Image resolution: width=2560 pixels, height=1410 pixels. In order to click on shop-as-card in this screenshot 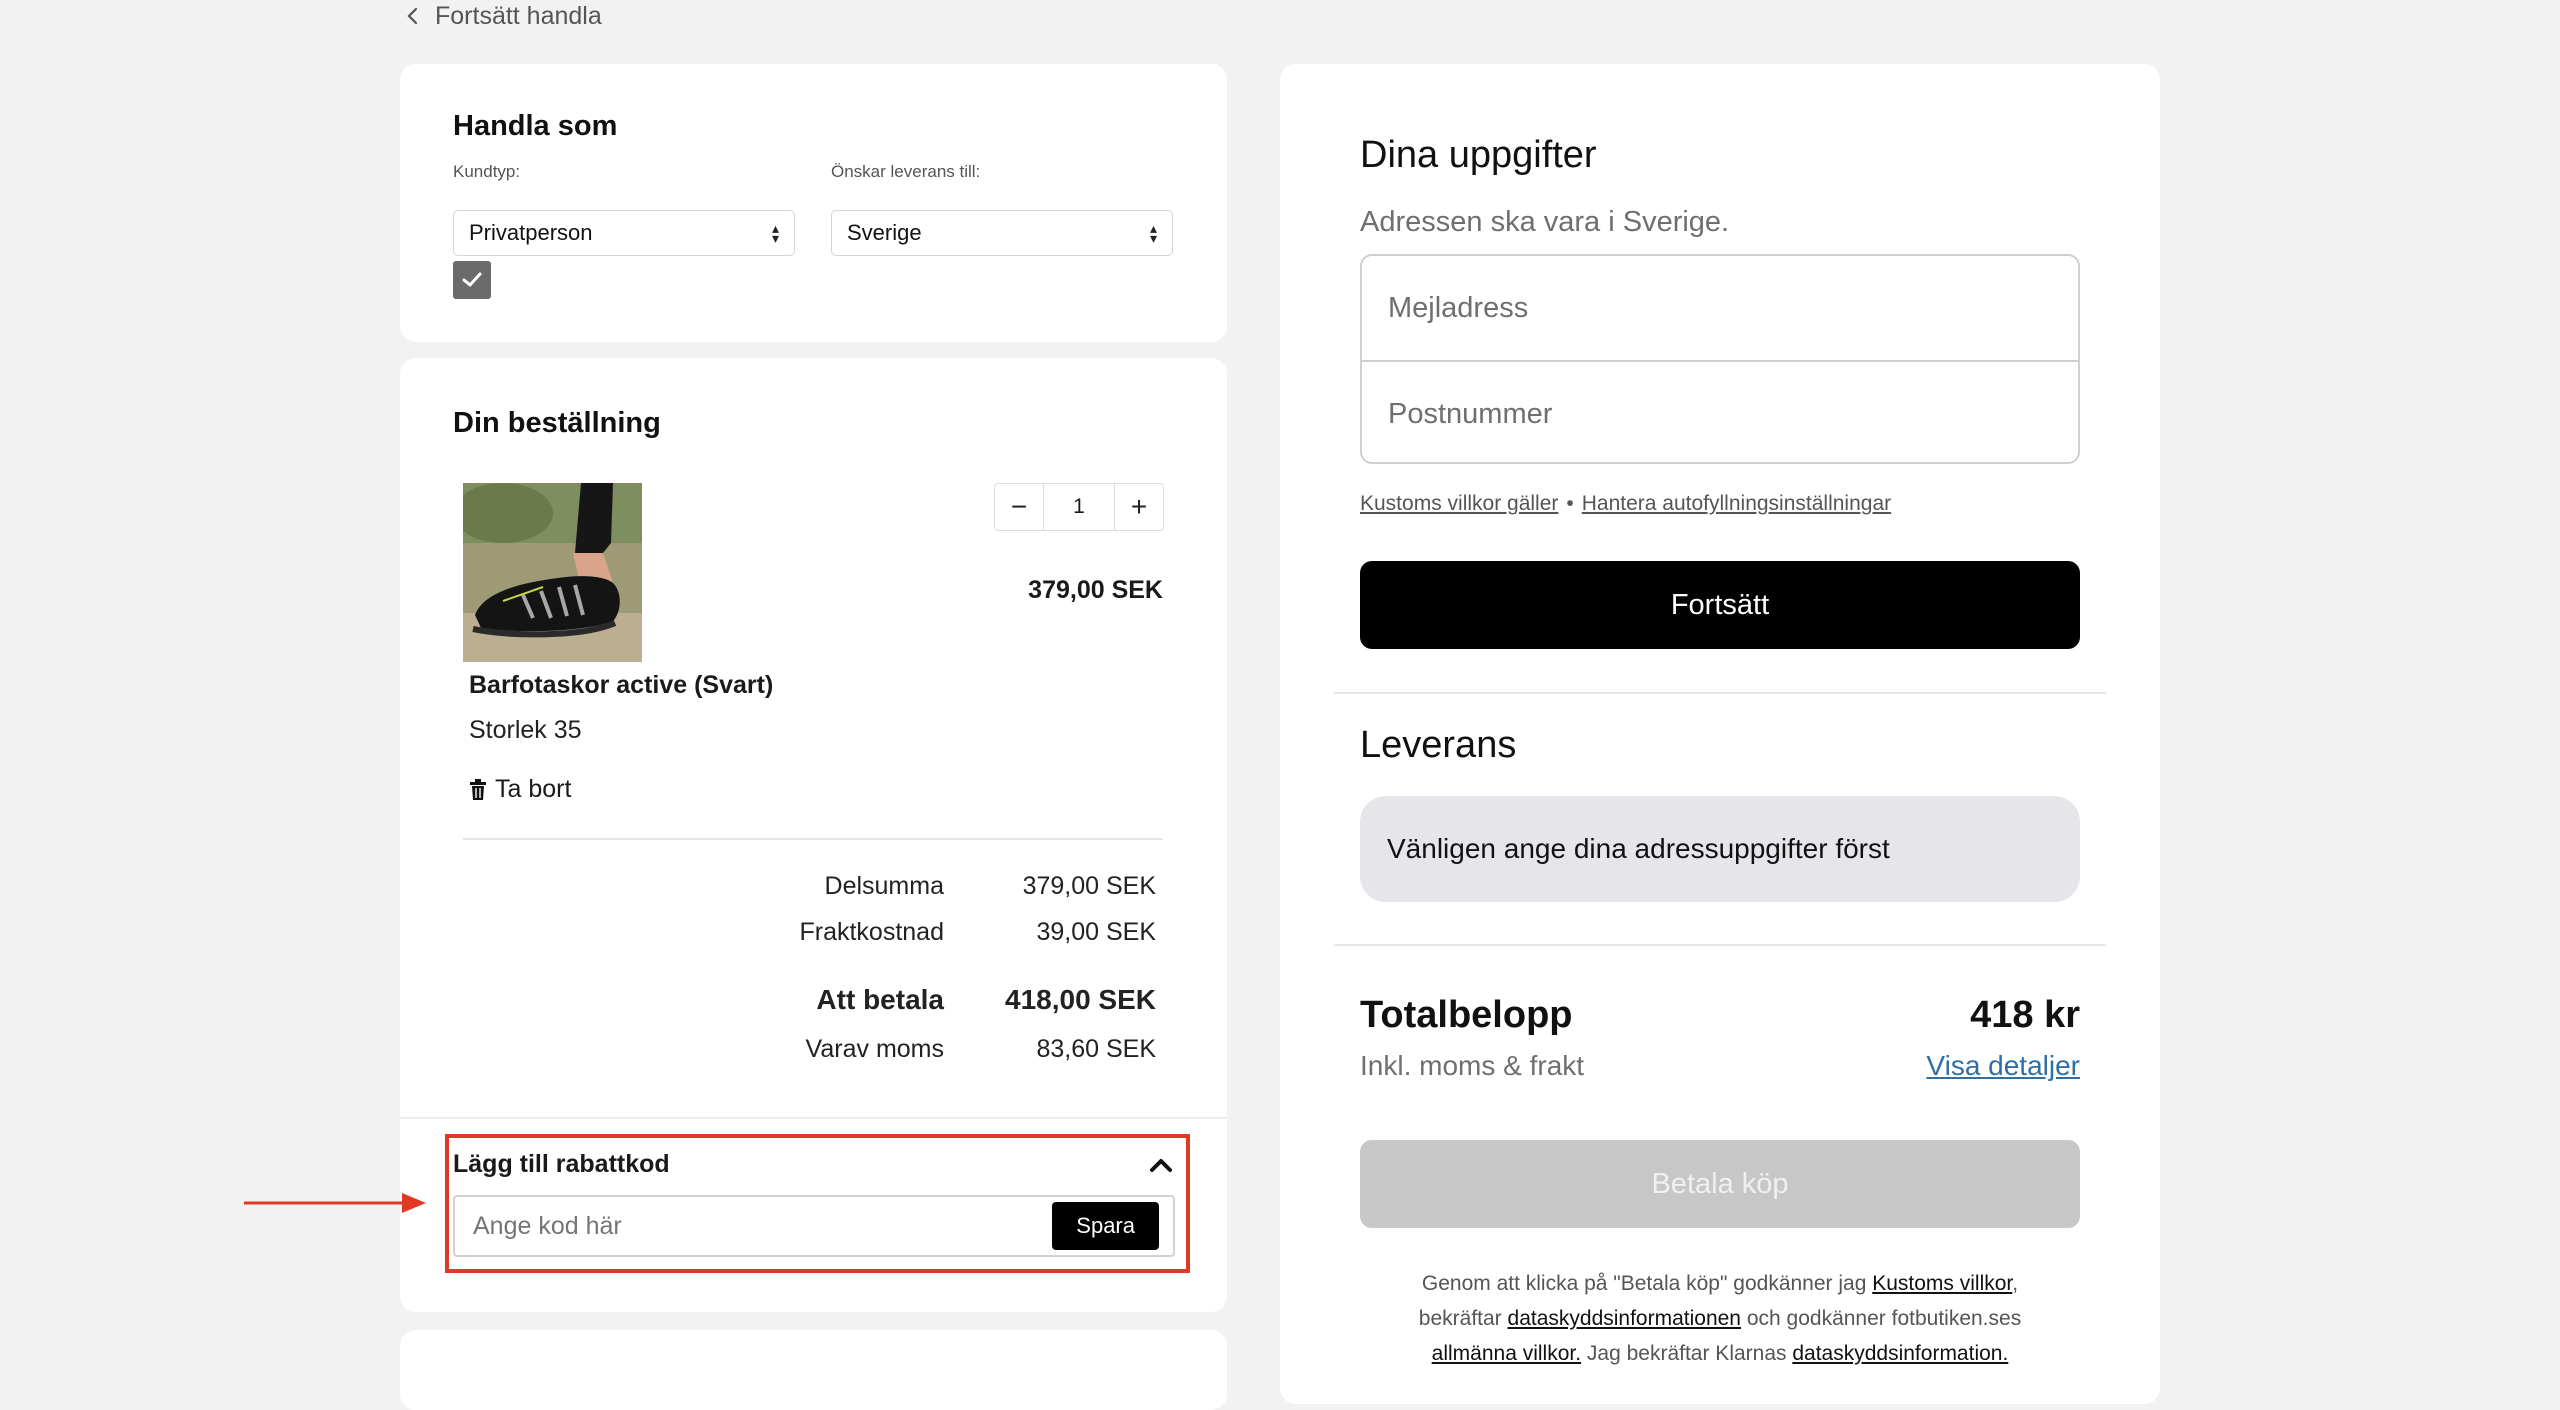, I will do `click(813, 203)`.